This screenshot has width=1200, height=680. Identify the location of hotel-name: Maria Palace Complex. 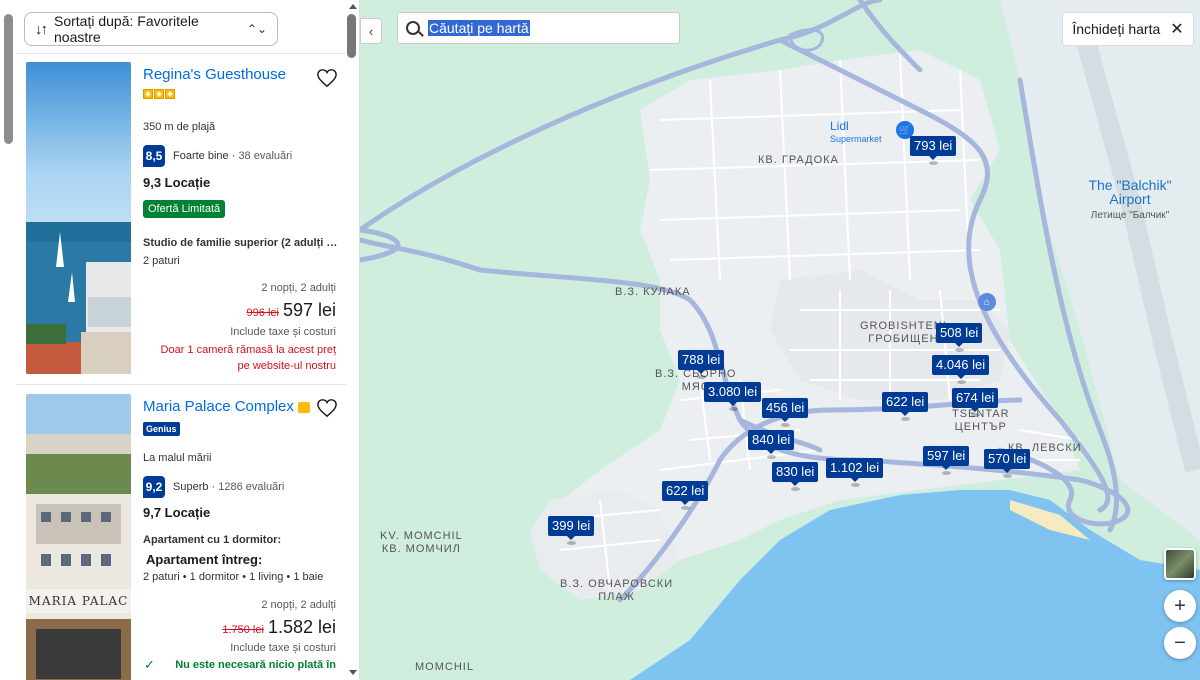
(240, 406).